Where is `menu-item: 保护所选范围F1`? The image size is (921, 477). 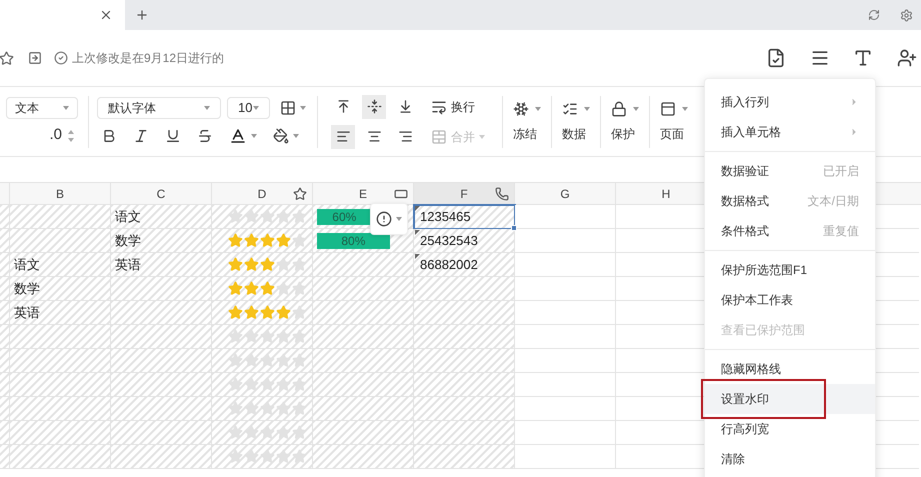
menu-item: 保护所选范围F1 is located at coordinates (790, 270).